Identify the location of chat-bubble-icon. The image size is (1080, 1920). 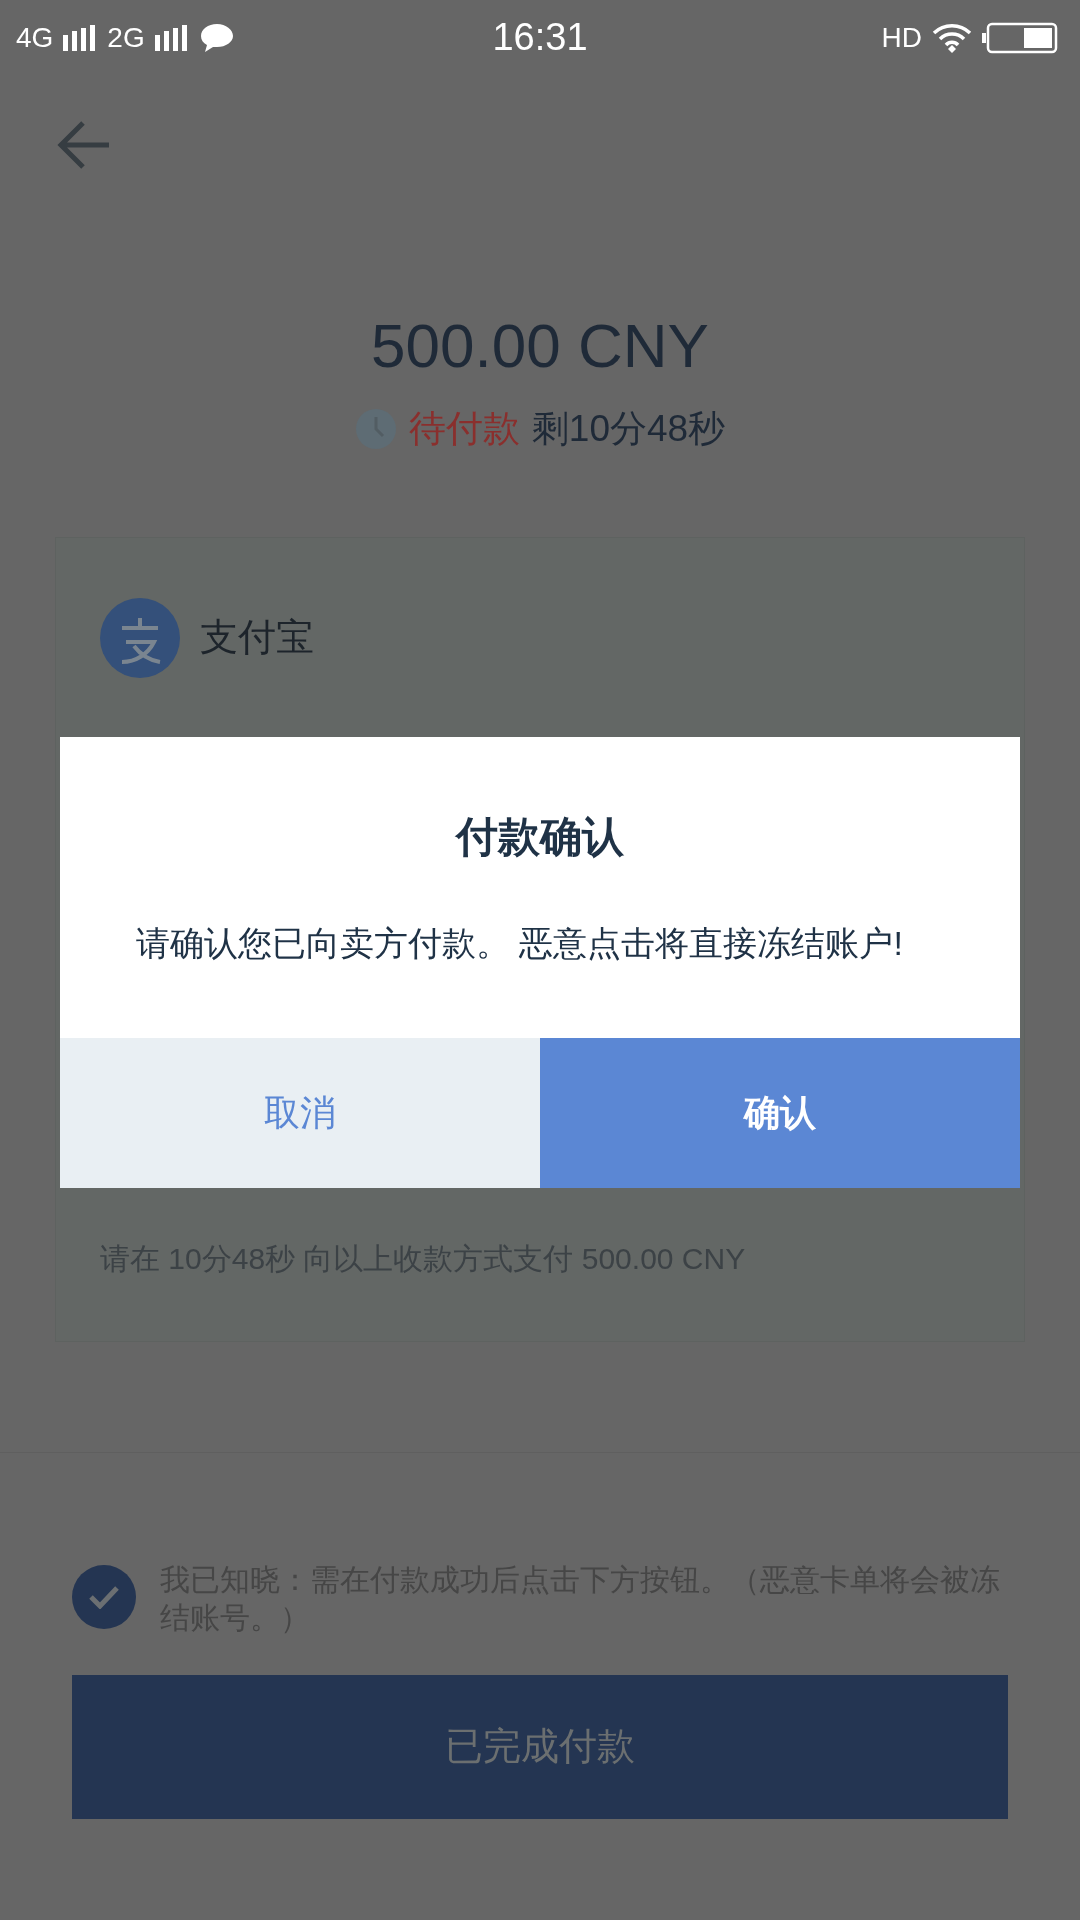
(216, 37).